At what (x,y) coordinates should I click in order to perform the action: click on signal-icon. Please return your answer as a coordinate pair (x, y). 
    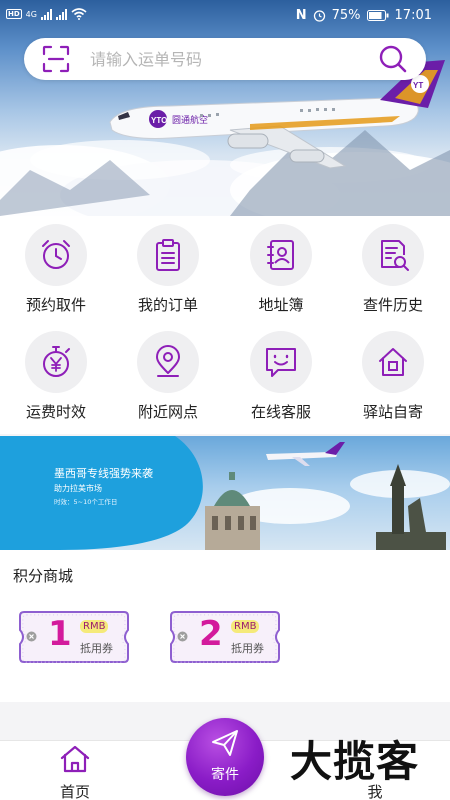
    Looking at the image, I should click on (46, 14).